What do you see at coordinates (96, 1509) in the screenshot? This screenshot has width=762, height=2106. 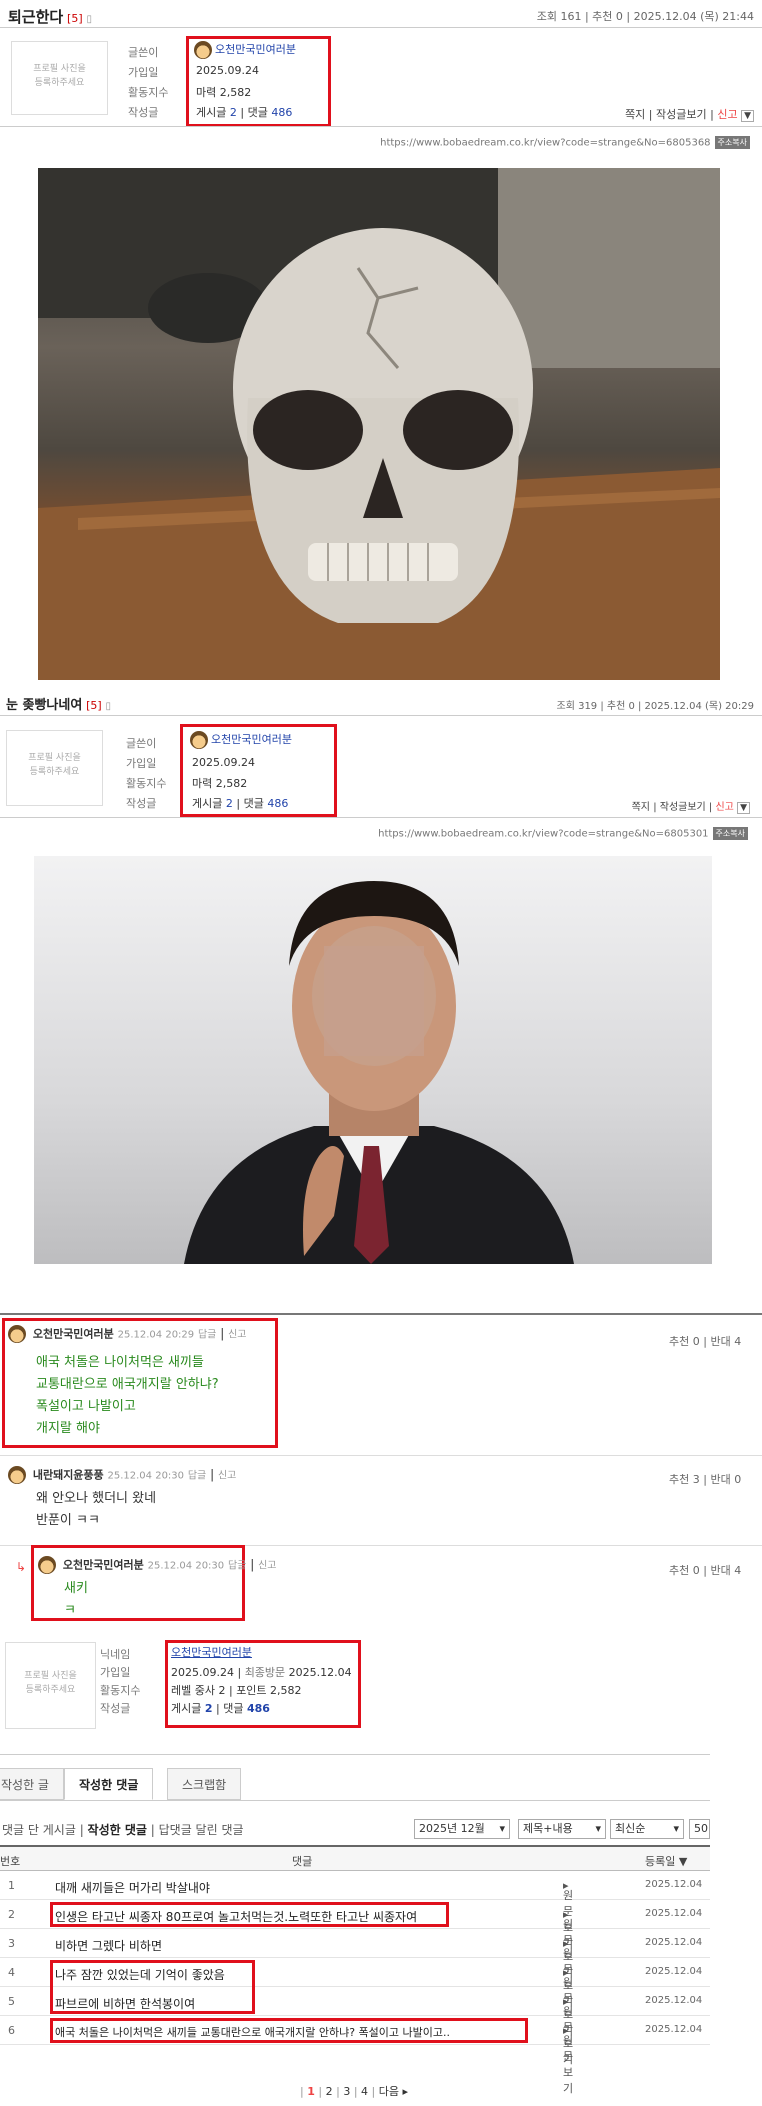 I see `comment-2-body: 왜 안오나 했더니 왔네 반푼이 ㅋㅋ` at bounding box center [96, 1509].